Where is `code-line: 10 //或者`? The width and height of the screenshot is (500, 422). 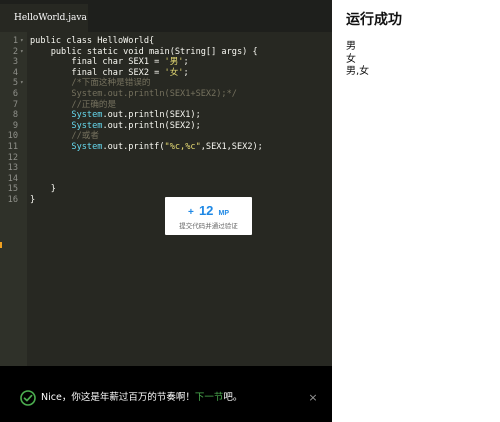
code-line: 10 //或者 is located at coordinates (166, 136).